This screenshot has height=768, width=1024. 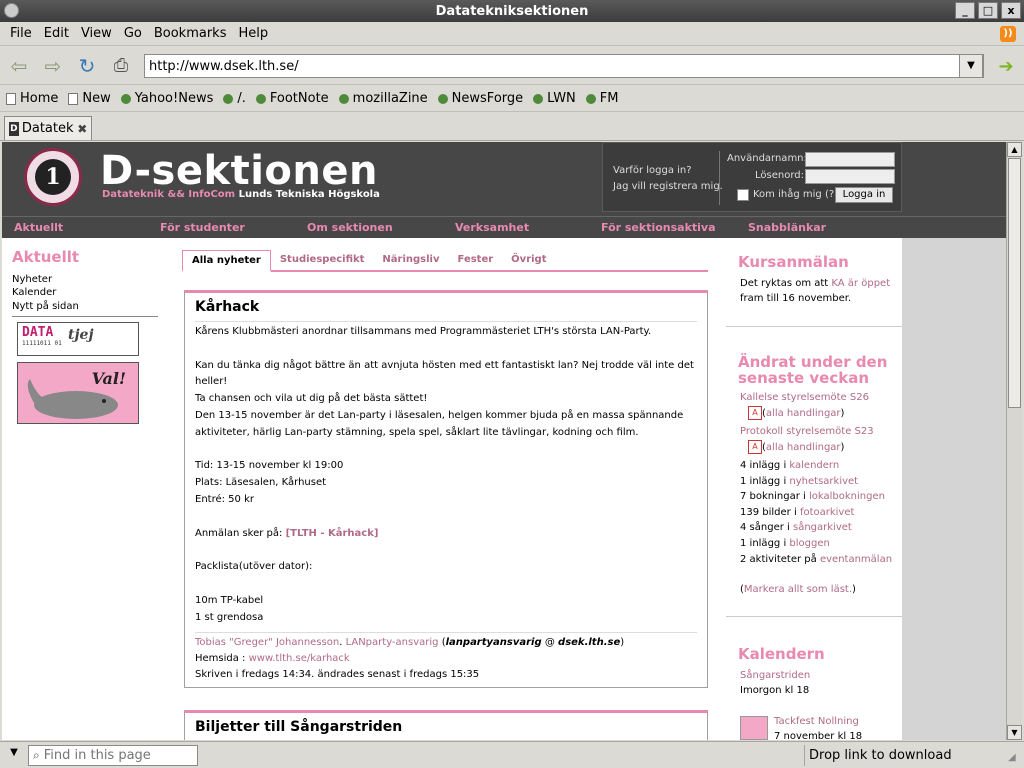 What do you see at coordinates (21, 33) in the screenshot?
I see `menu-file: File` at bounding box center [21, 33].